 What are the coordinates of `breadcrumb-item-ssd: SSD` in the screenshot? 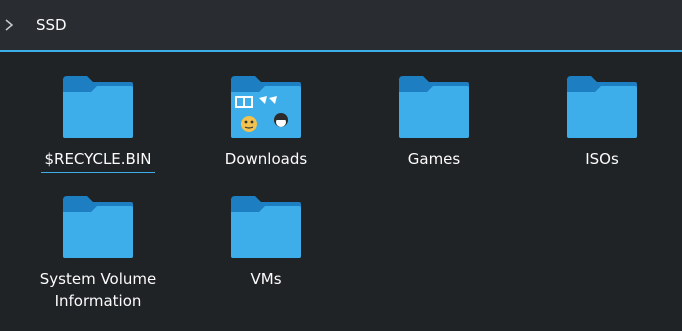 It's located at (51, 25).